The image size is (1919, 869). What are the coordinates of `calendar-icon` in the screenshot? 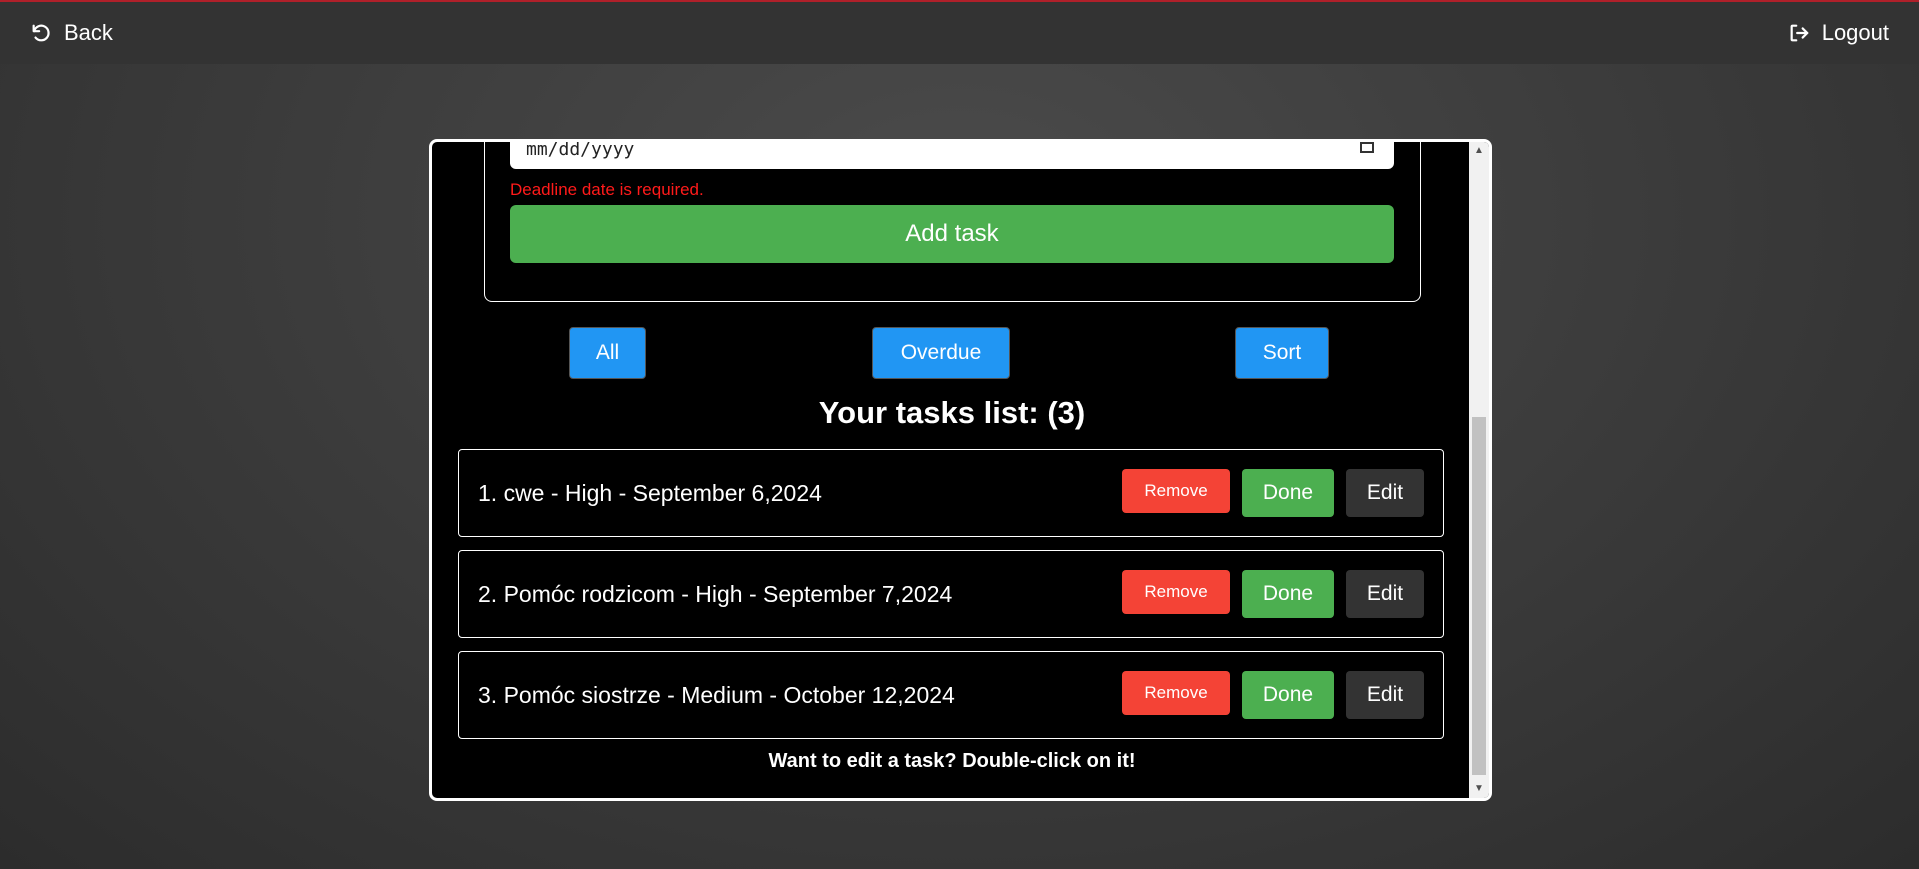 It's located at (1367, 147).